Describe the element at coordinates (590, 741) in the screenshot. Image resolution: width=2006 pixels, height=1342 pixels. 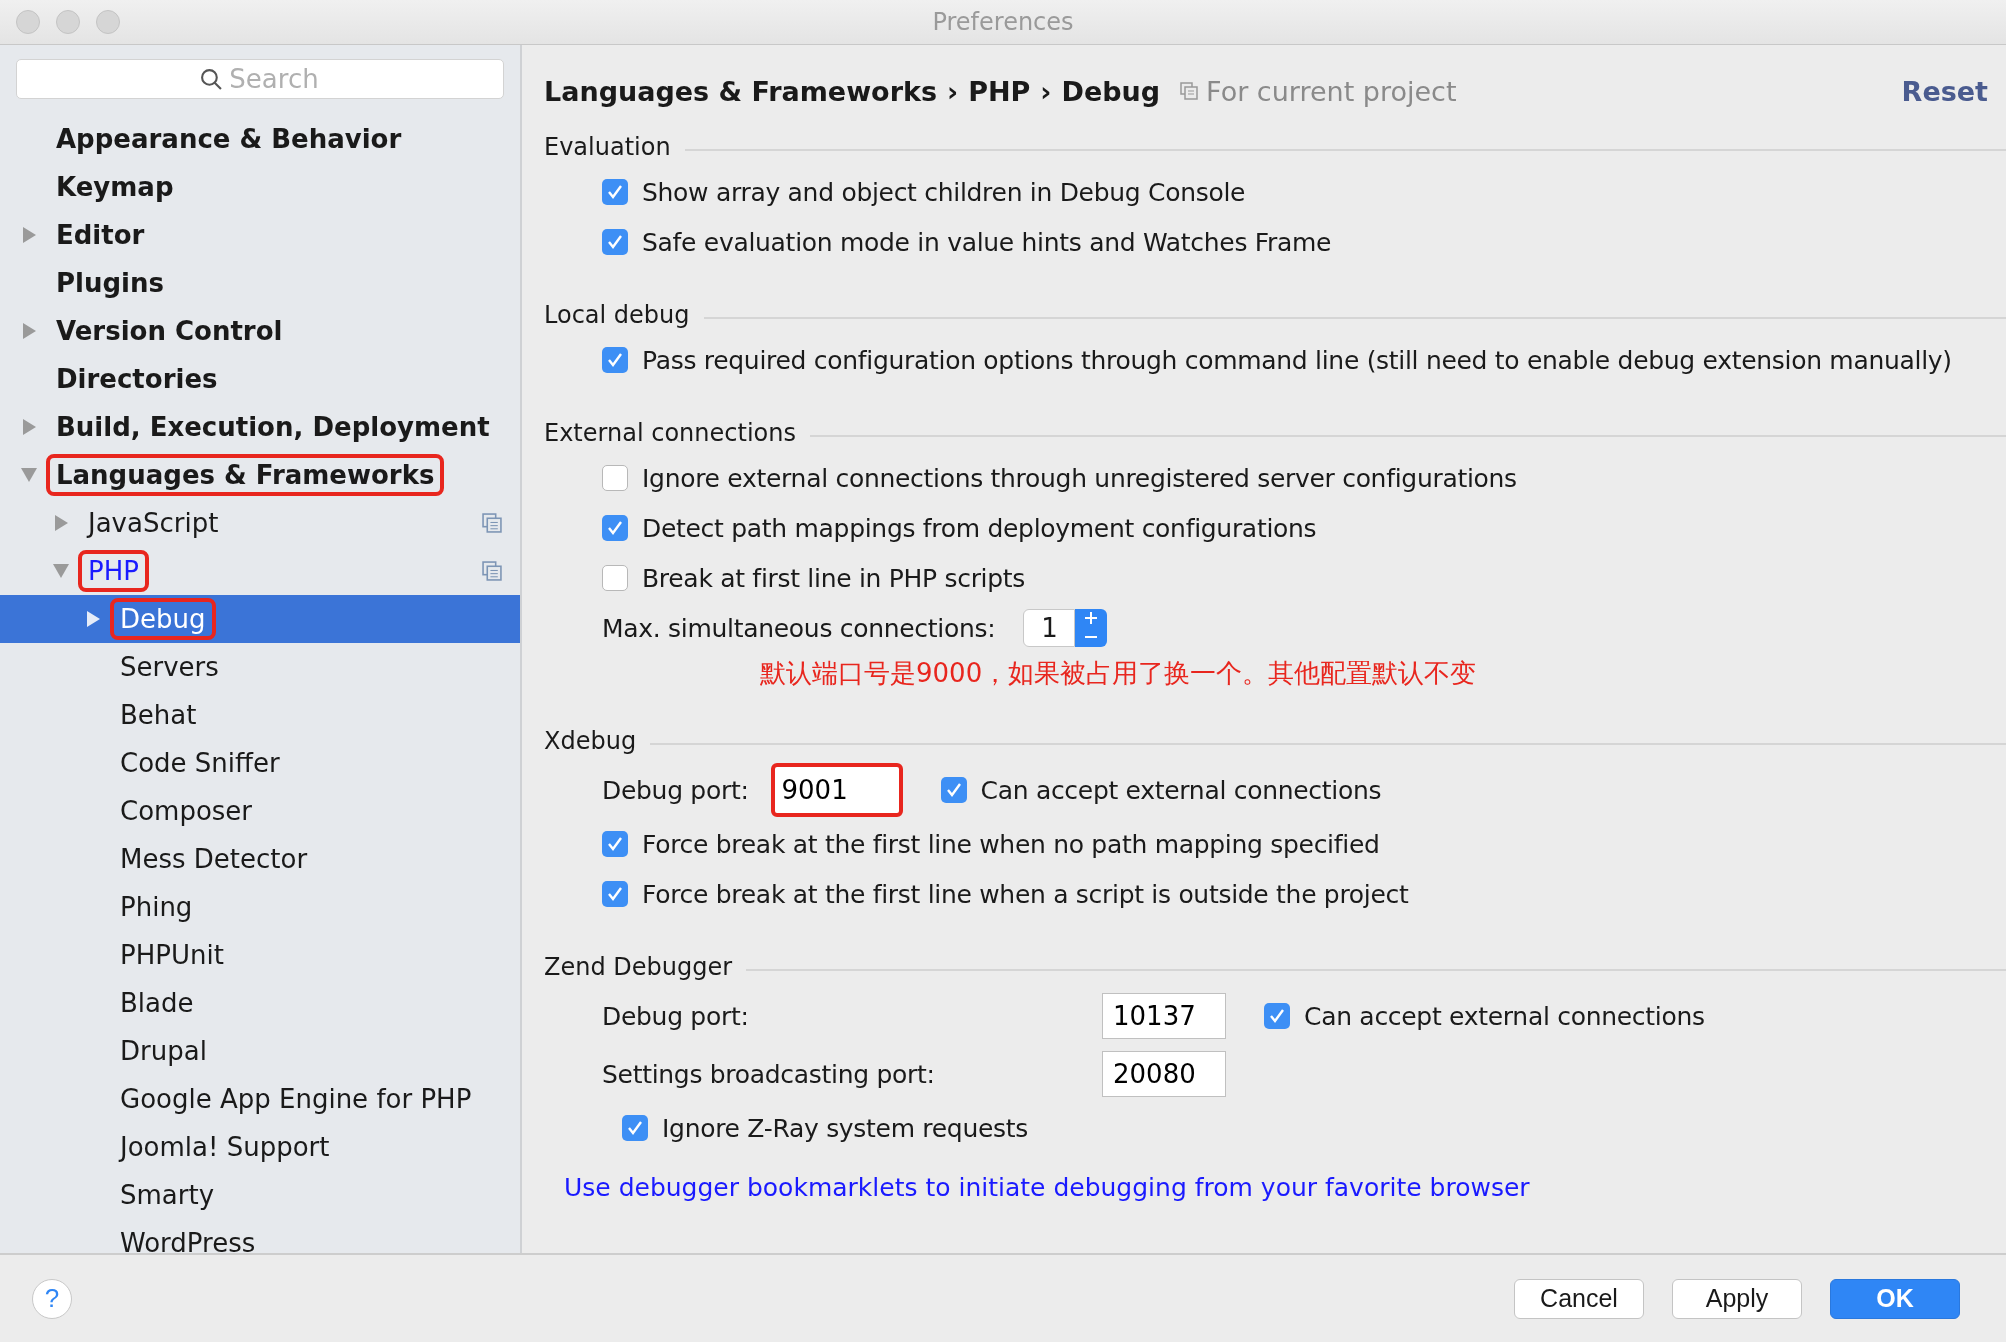
I see `section-title: Xdebug` at that location.